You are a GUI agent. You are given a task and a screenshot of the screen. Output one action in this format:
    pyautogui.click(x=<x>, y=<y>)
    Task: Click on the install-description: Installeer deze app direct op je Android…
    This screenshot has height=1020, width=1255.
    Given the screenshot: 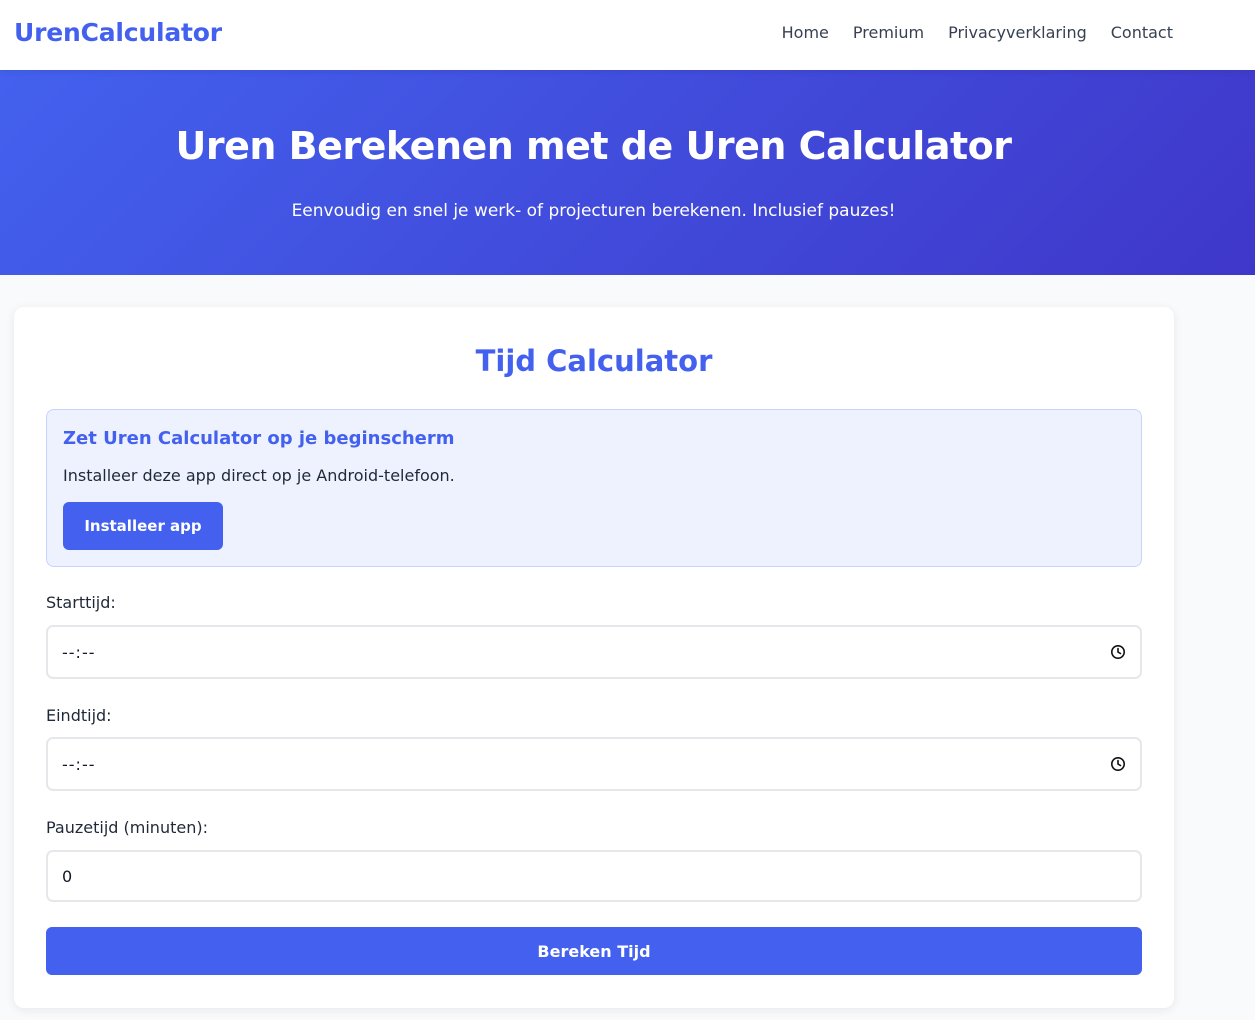 What is the action you would take?
    pyautogui.click(x=259, y=475)
    